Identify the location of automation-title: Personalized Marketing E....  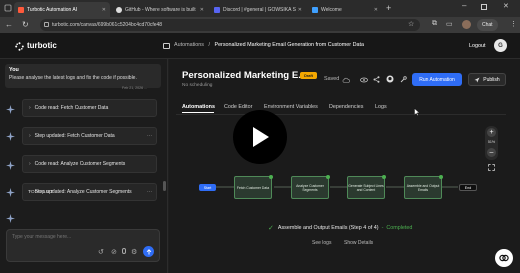
(244, 75).